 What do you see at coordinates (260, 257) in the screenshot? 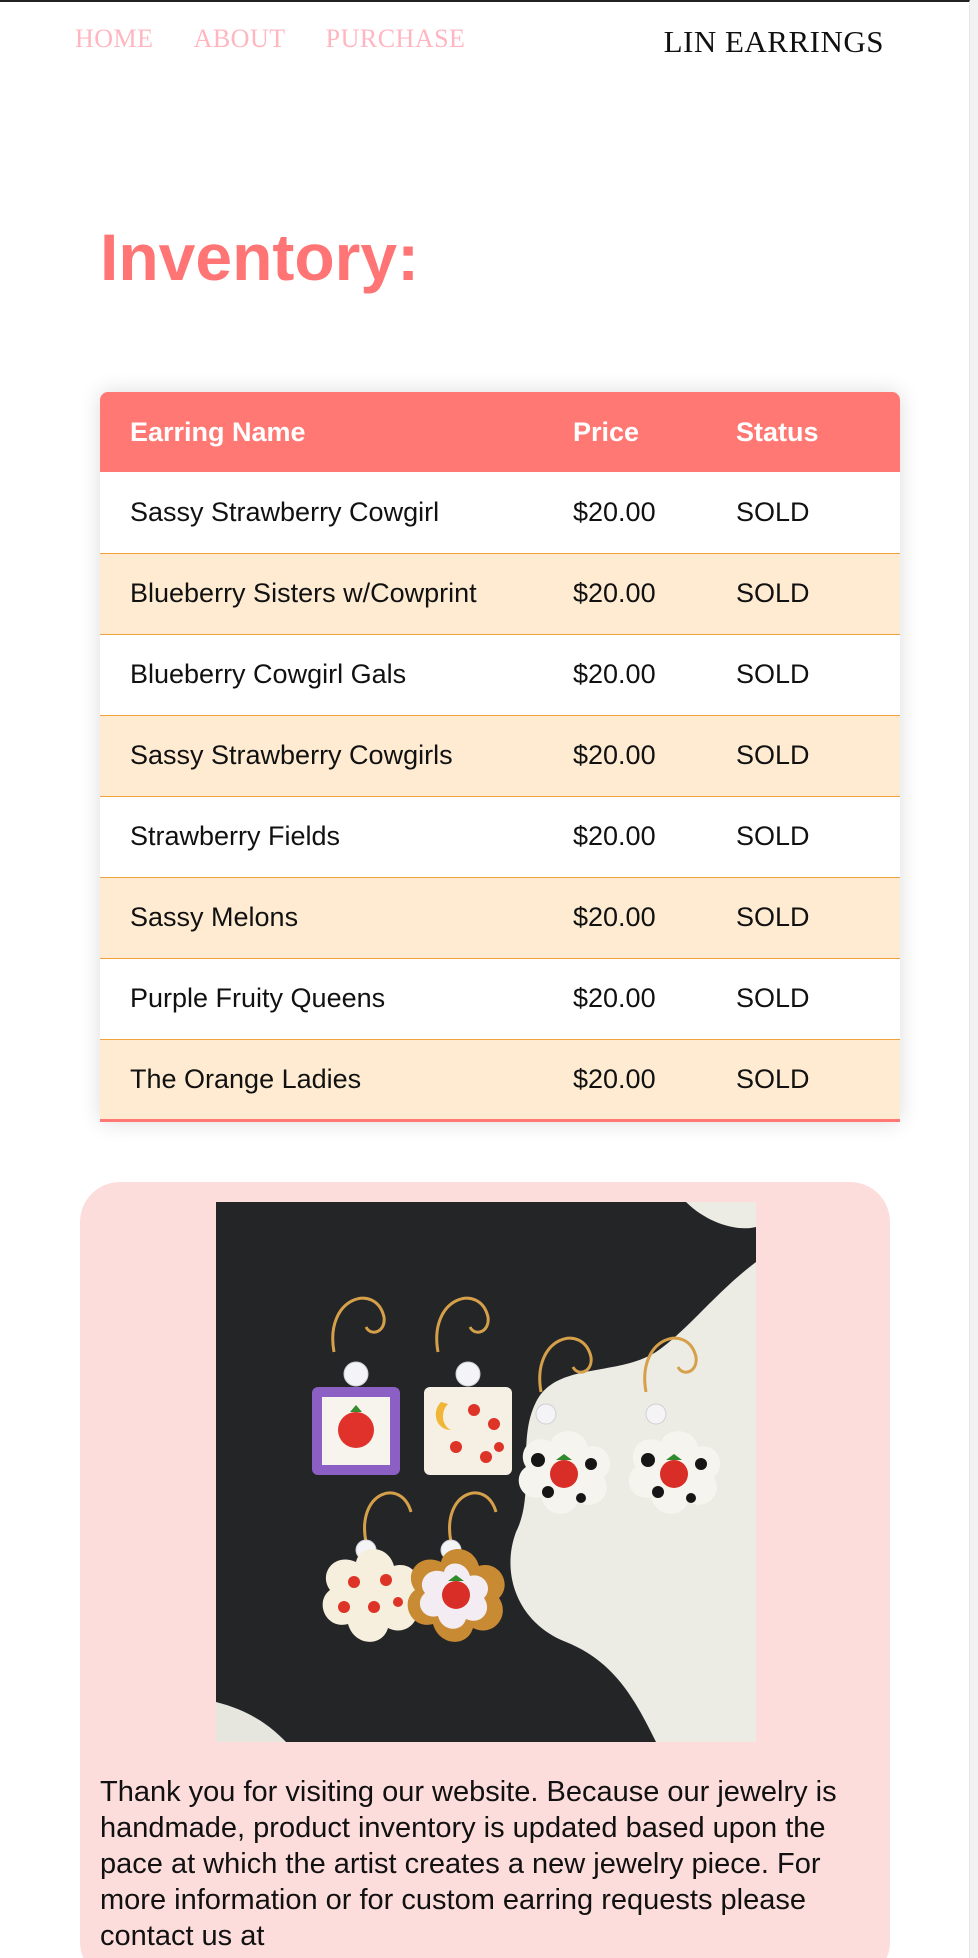
I see `page-title: Inventory:` at bounding box center [260, 257].